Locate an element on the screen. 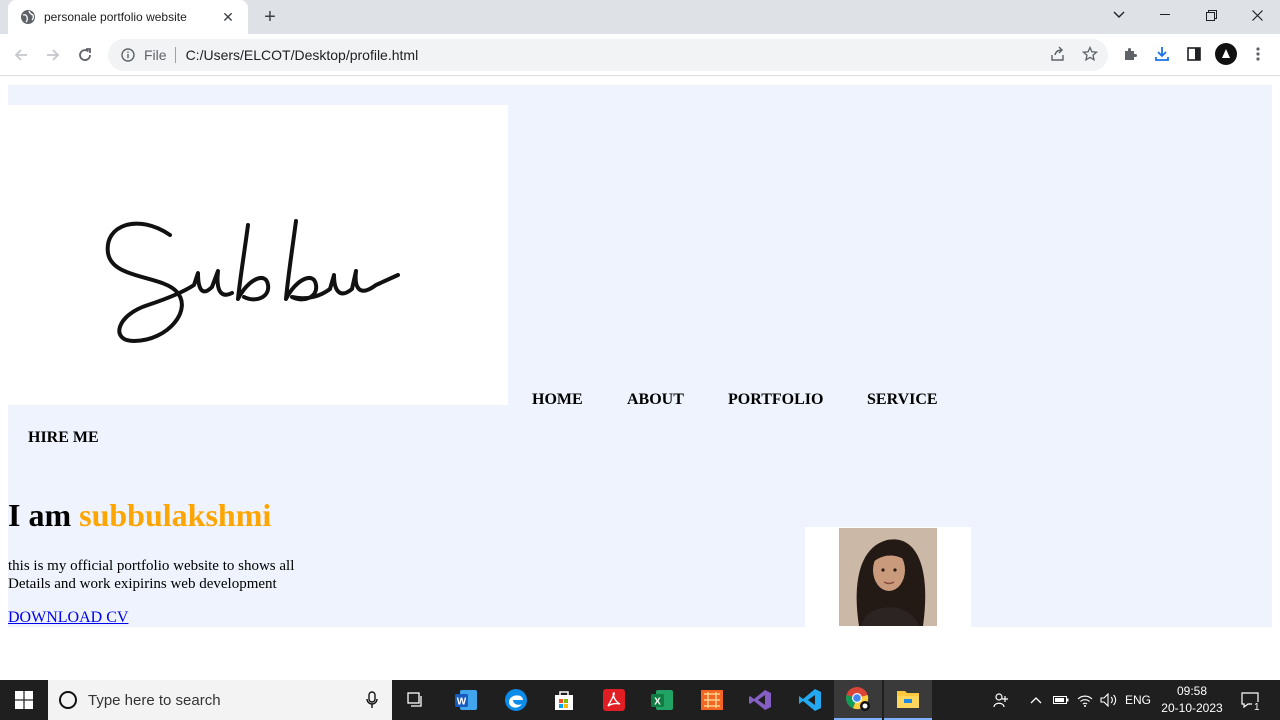 This screenshot has height=720, width=1280. clock-time: 09:58 is located at coordinates (1192, 691).